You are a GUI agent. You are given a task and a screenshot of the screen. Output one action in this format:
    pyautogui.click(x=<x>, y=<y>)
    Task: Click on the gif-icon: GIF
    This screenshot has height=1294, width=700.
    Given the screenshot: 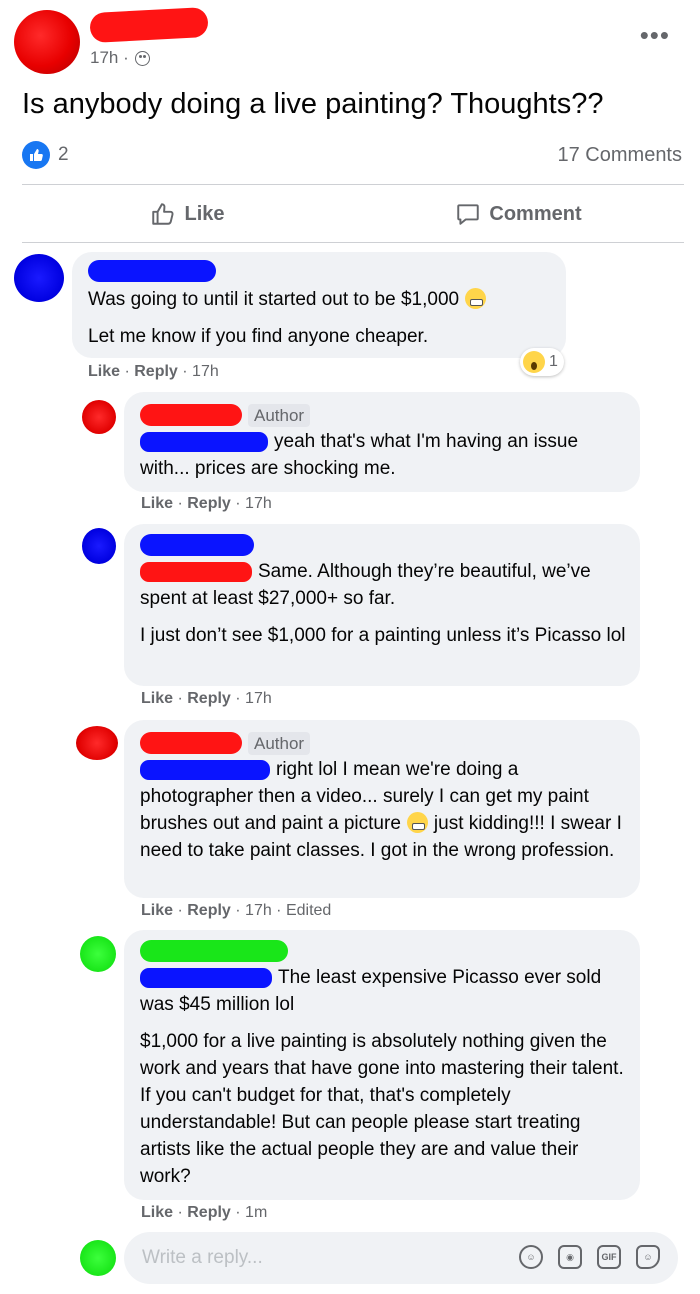 What is the action you would take?
    pyautogui.click(x=609, y=1257)
    